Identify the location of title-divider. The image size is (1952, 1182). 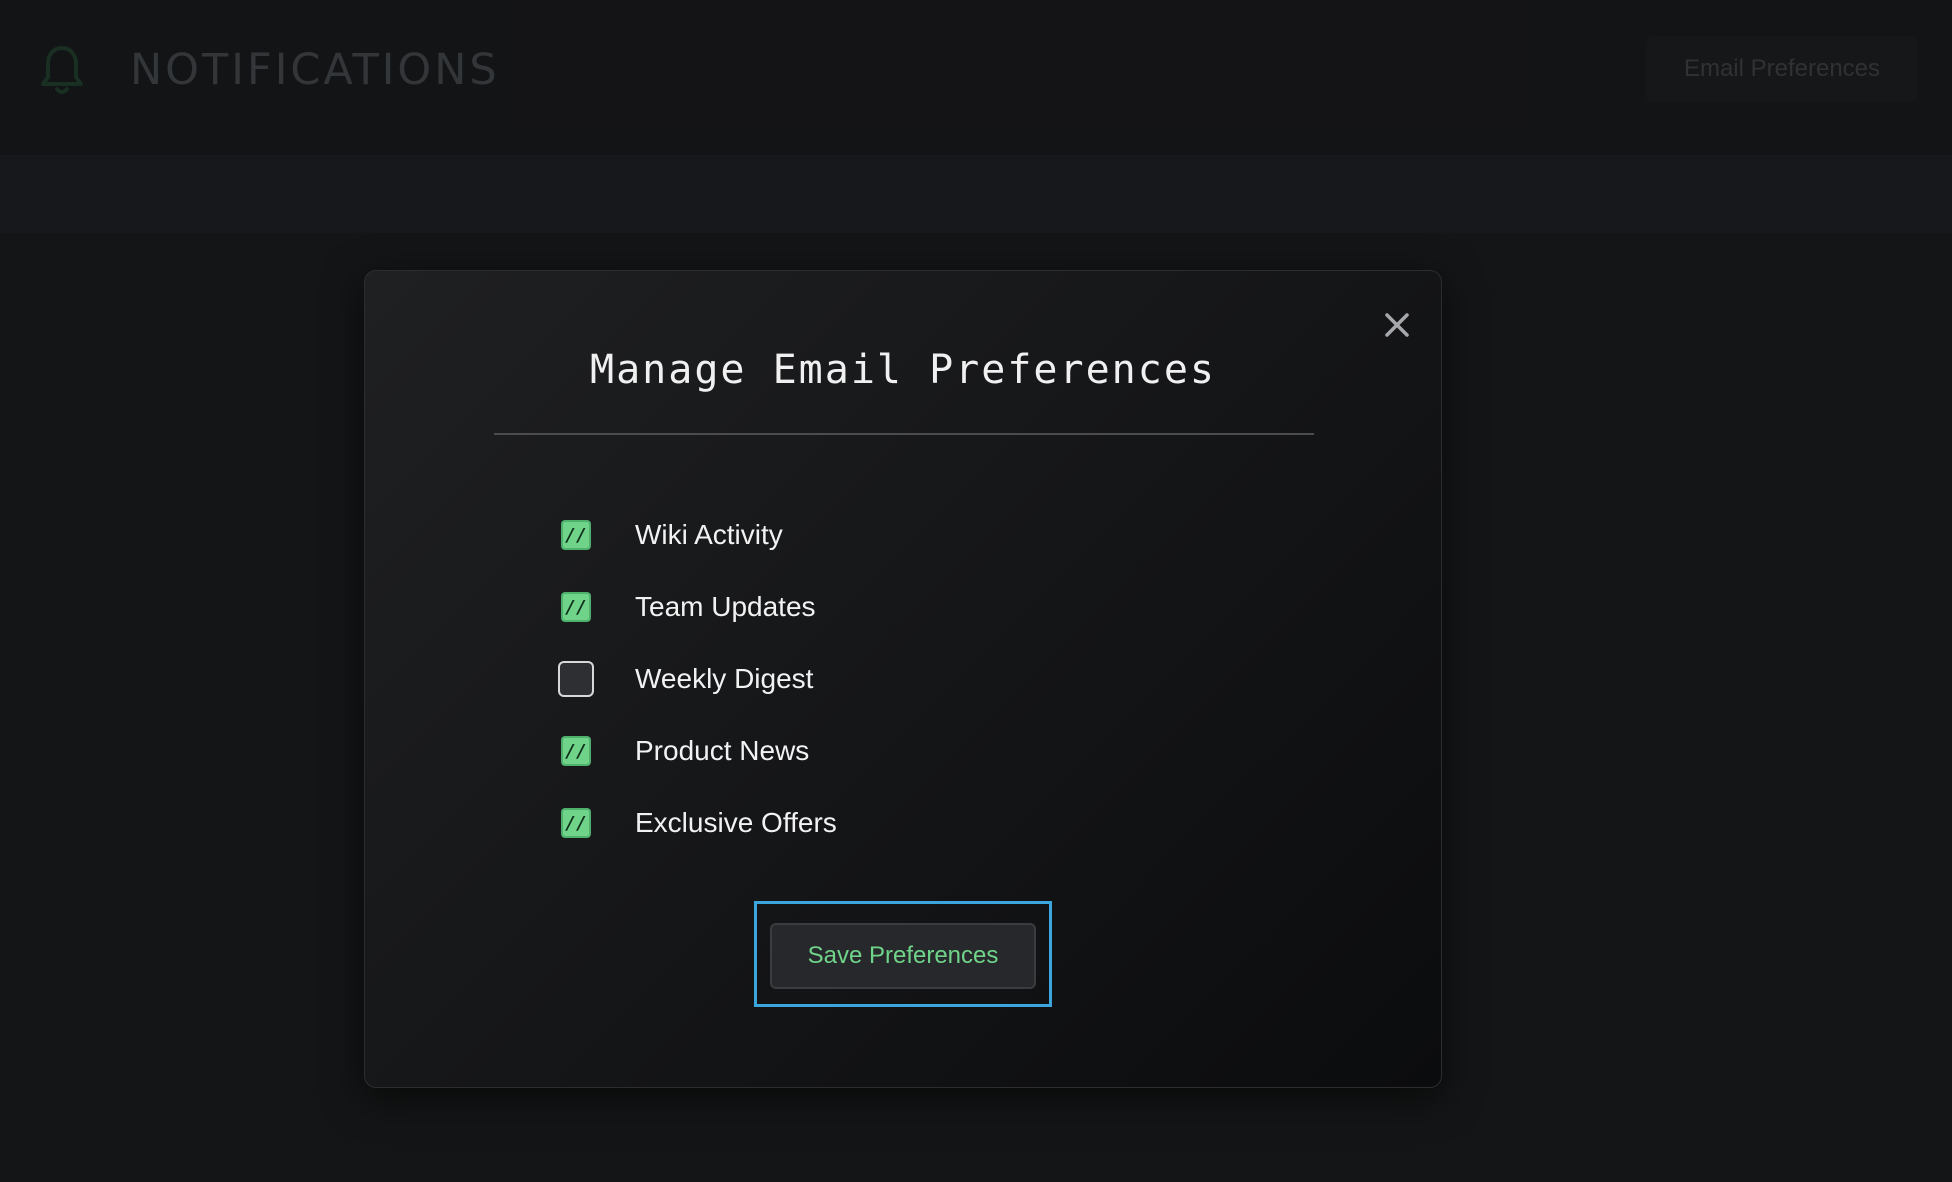
(904, 434).